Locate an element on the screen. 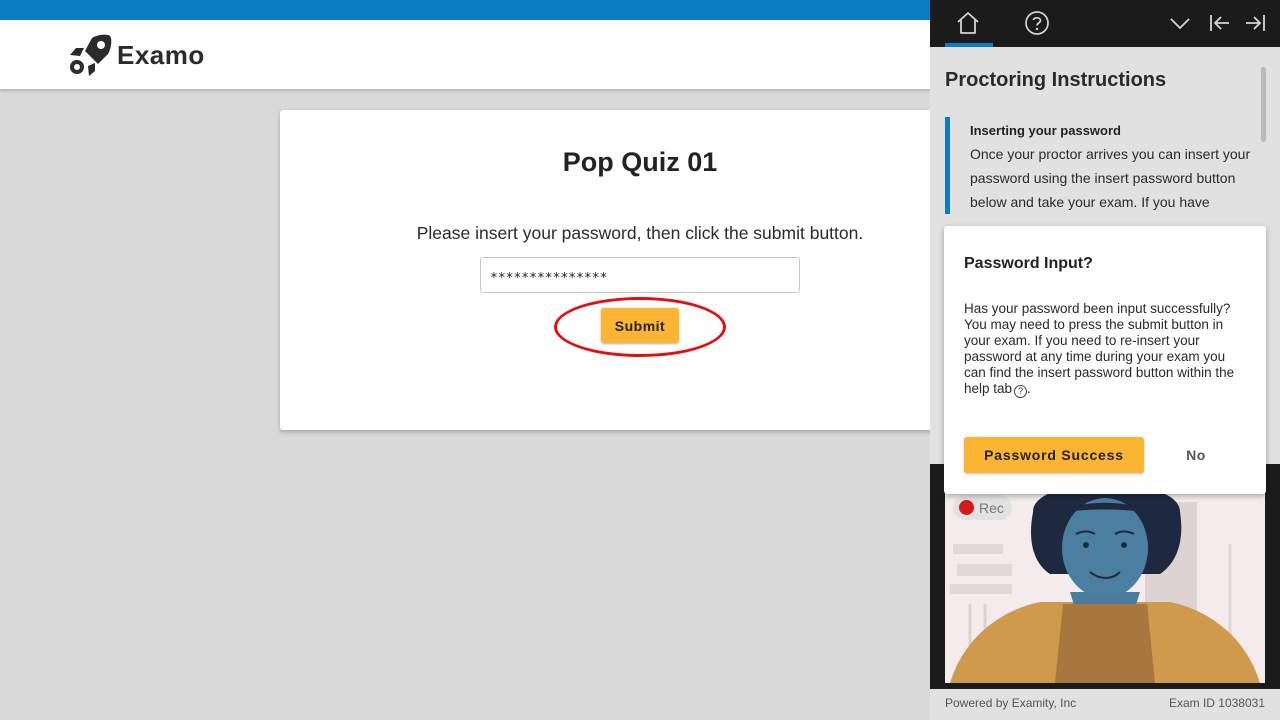 Image resolution: width=1280 pixels, height=720 pixels. app-header: Examo is located at coordinates (465, 54).